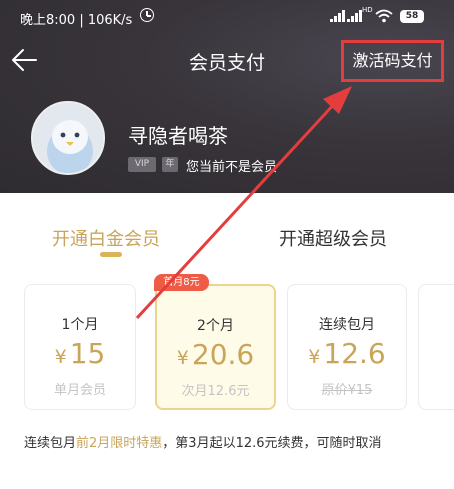 The height and width of the screenshot is (489, 454). I want to click on plan-card-monthly-auto: 连续包月 ¥12.6 原价¥15, so click(347, 347).